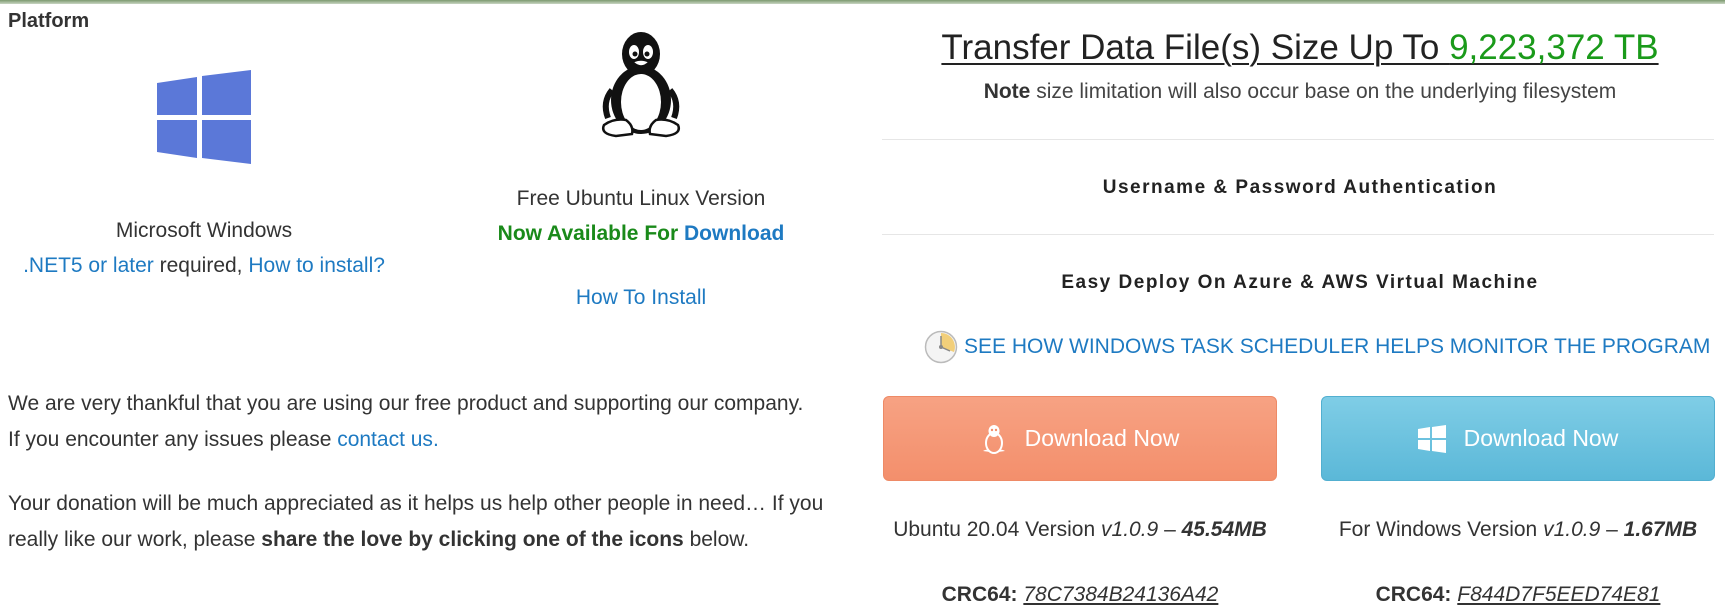 The width and height of the screenshot is (1725, 610). I want to click on availability-text: Now Available For, so click(590, 233).